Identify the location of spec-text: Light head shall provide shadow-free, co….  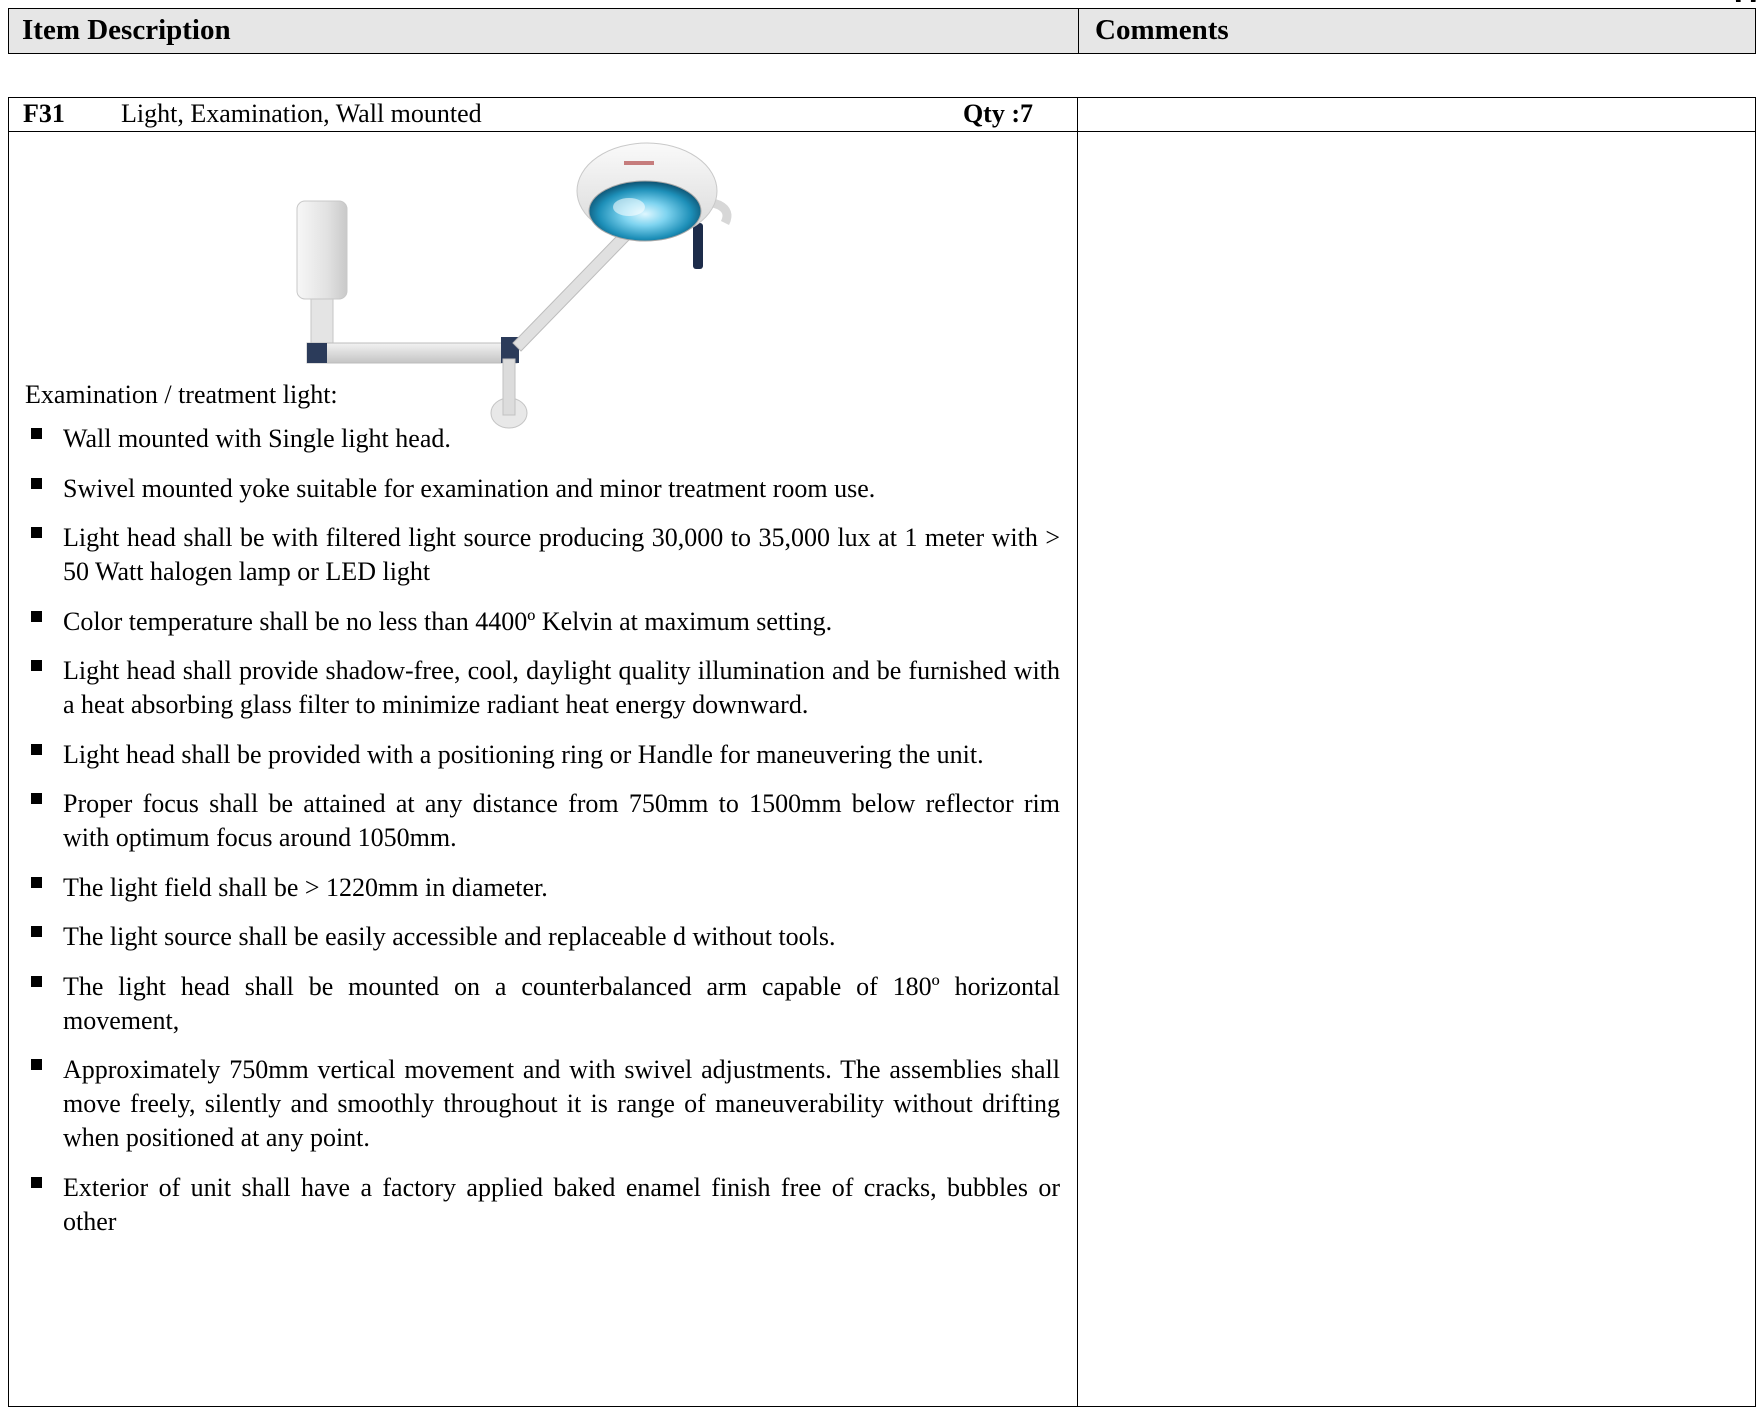
(561, 687).